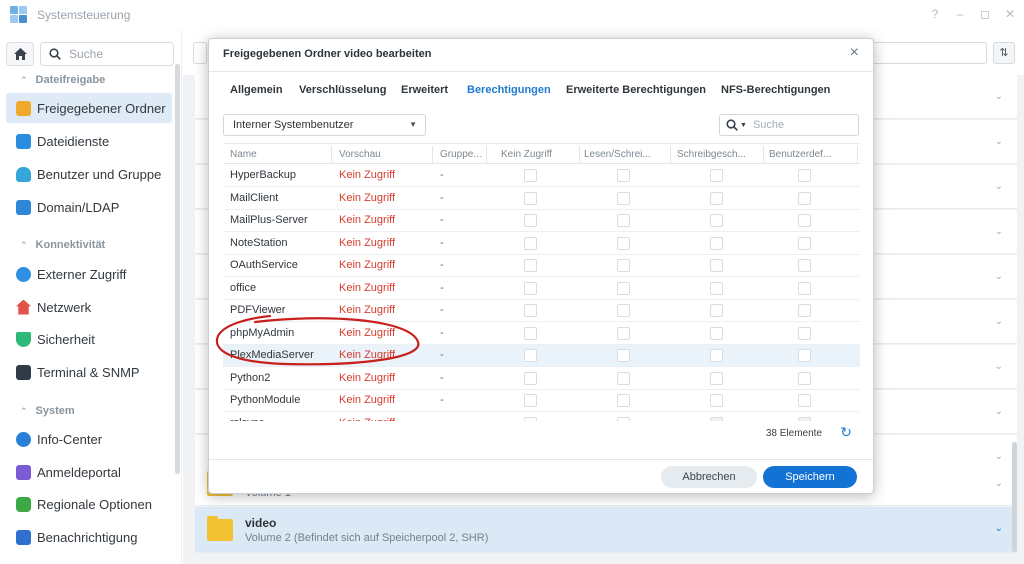 The image size is (1024, 564). Describe the element at coordinates (810, 477) in the screenshot. I see `save-button: Speichern` at that location.